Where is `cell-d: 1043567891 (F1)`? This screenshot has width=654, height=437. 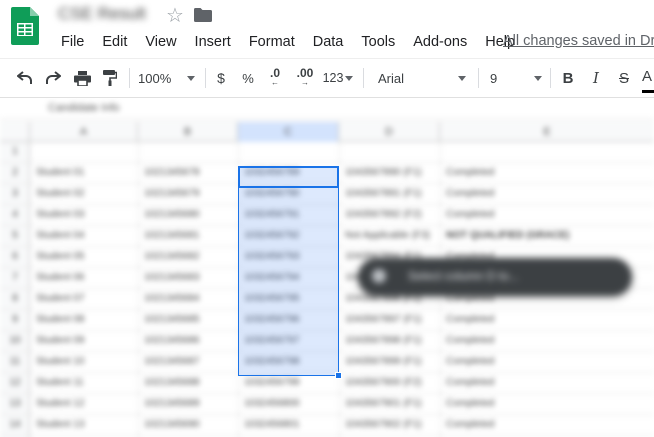 cell-d: 1043567891 (F1) is located at coordinates (391, 194).